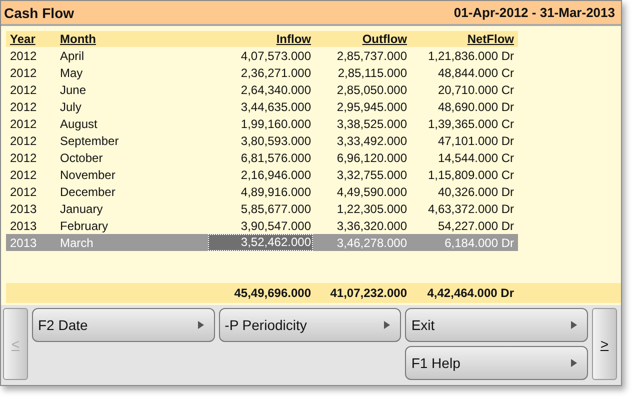  Describe the element at coordinates (479, 243) in the screenshot. I see `table-cell-text: 6,184.000 Dr` at that location.